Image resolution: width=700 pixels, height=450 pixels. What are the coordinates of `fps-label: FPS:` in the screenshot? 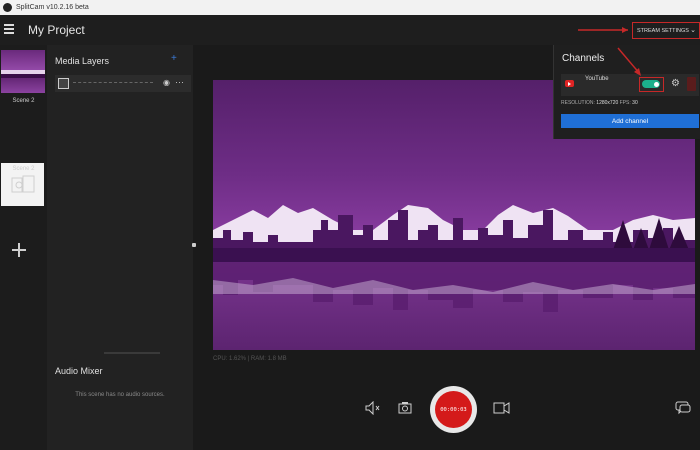 It's located at (625, 103).